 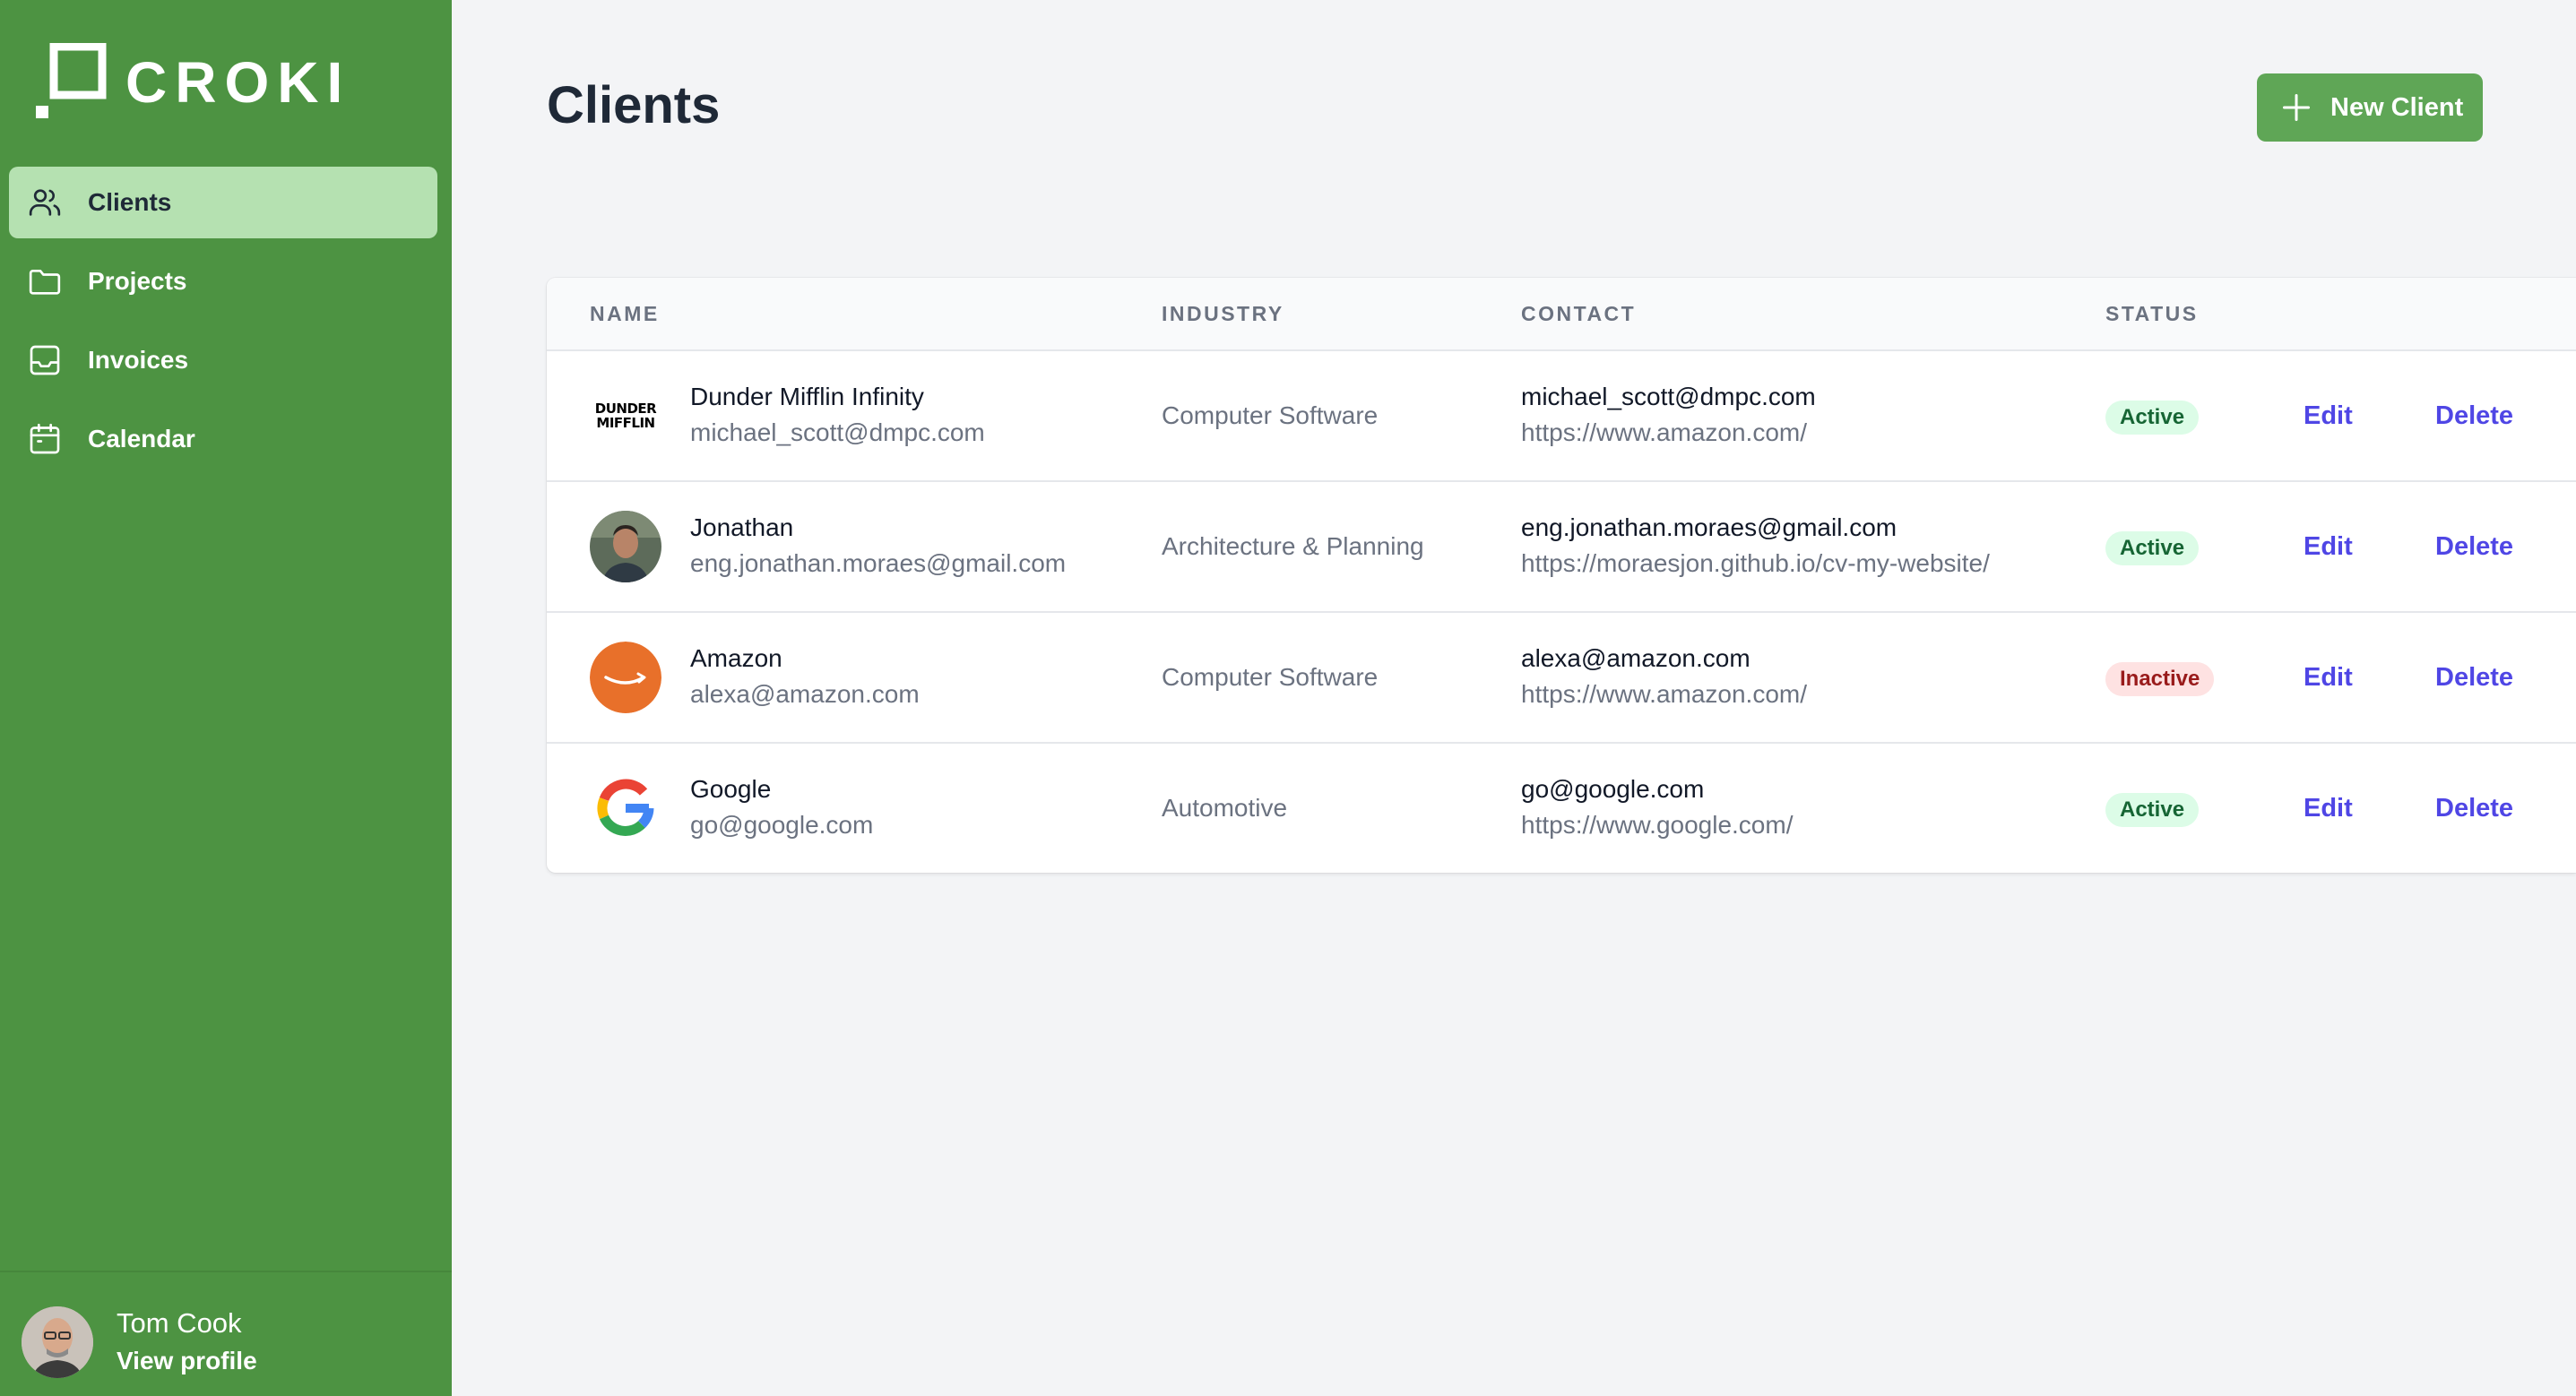 I want to click on brand-name: CROKI, so click(x=238, y=82).